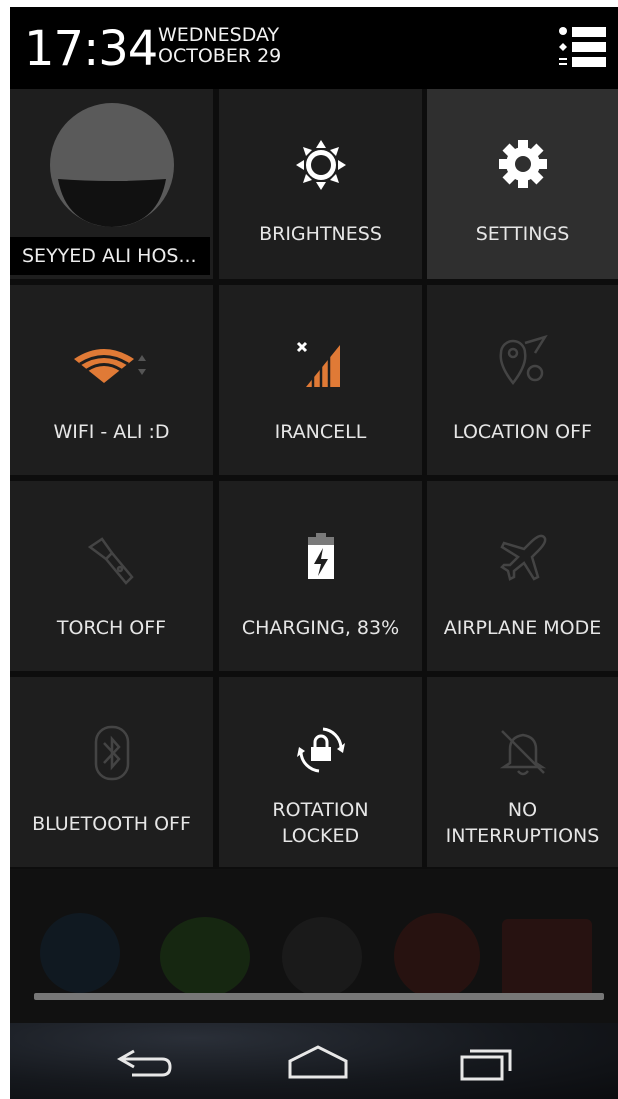 The width and height of the screenshot is (618, 1099). I want to click on tile-label: LOCATION OFF, so click(522, 432).